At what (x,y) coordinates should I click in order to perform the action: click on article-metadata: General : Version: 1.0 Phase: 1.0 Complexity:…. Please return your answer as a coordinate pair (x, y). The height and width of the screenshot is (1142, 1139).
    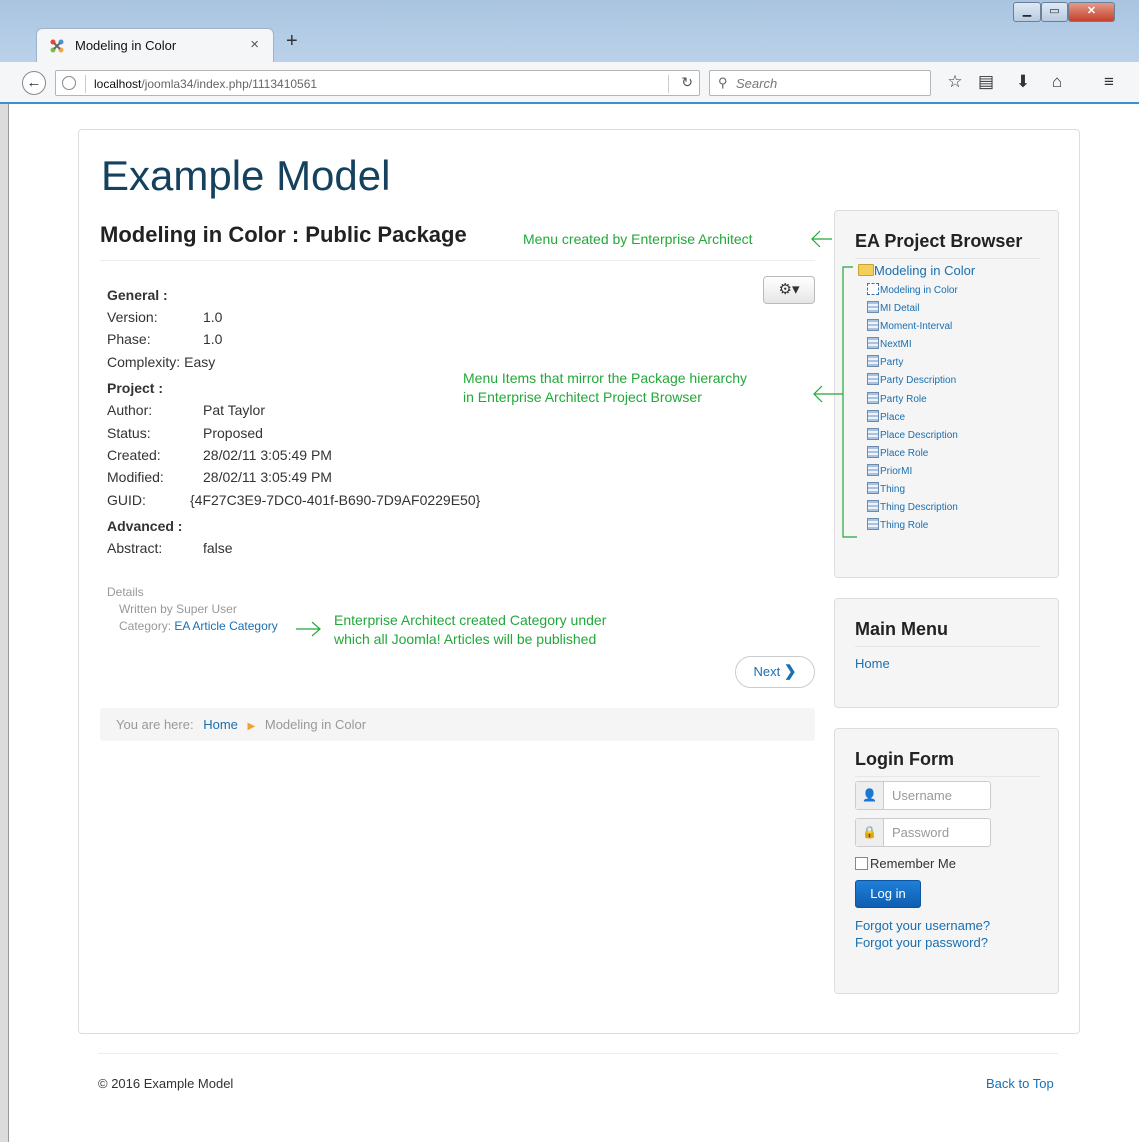
    Looking at the image, I should click on (293, 420).